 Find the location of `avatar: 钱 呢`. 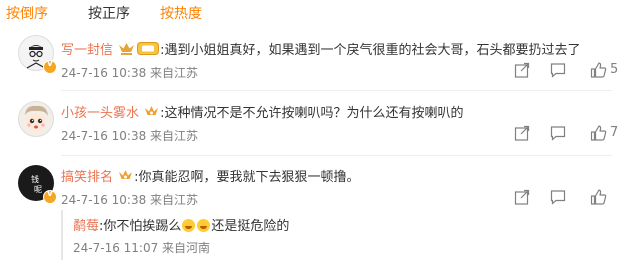

avatar: 钱 呢 is located at coordinates (37, 184).